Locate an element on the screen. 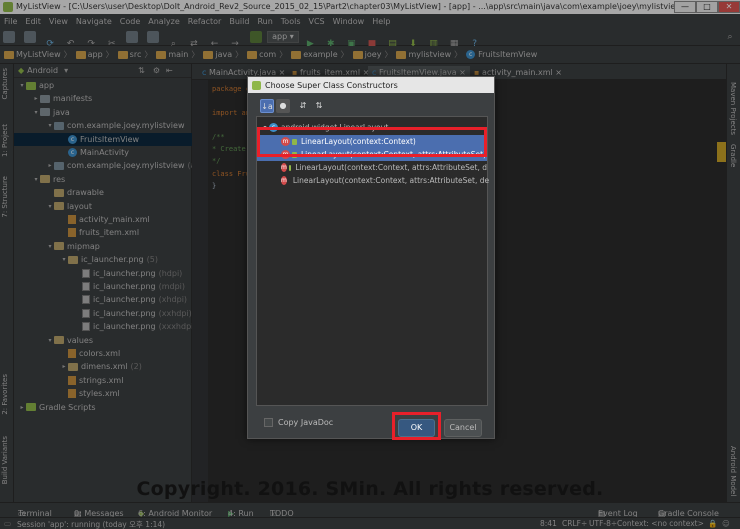  cancel-button: Cancel is located at coordinates (463, 428).